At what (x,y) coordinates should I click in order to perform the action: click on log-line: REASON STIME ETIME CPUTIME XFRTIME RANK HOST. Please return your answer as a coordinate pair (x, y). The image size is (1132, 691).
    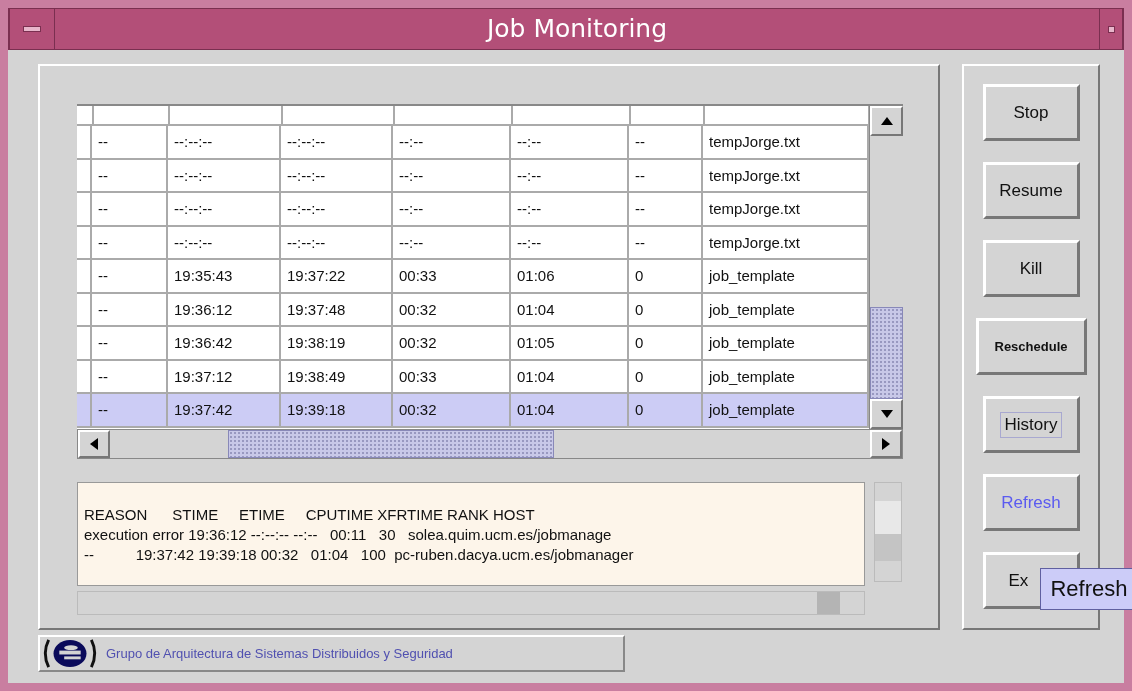
    Looking at the image, I should click on (310, 515).